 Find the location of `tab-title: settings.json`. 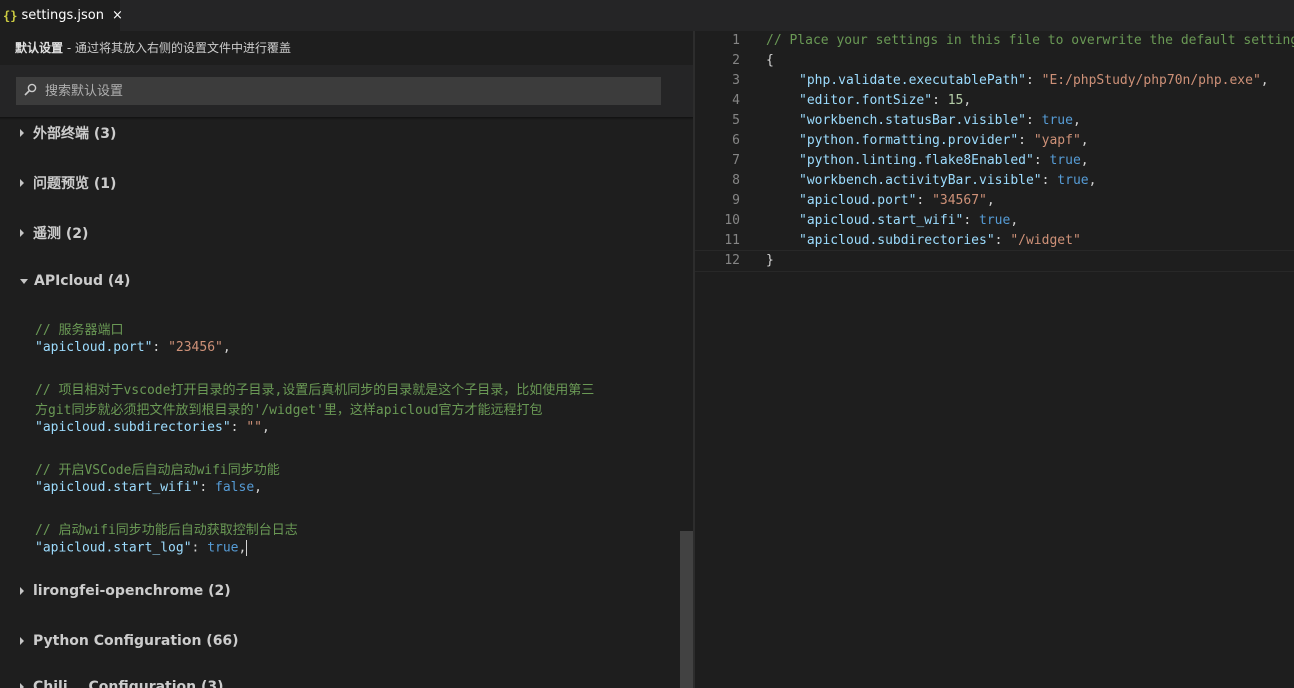

tab-title: settings.json is located at coordinates (63, 15).